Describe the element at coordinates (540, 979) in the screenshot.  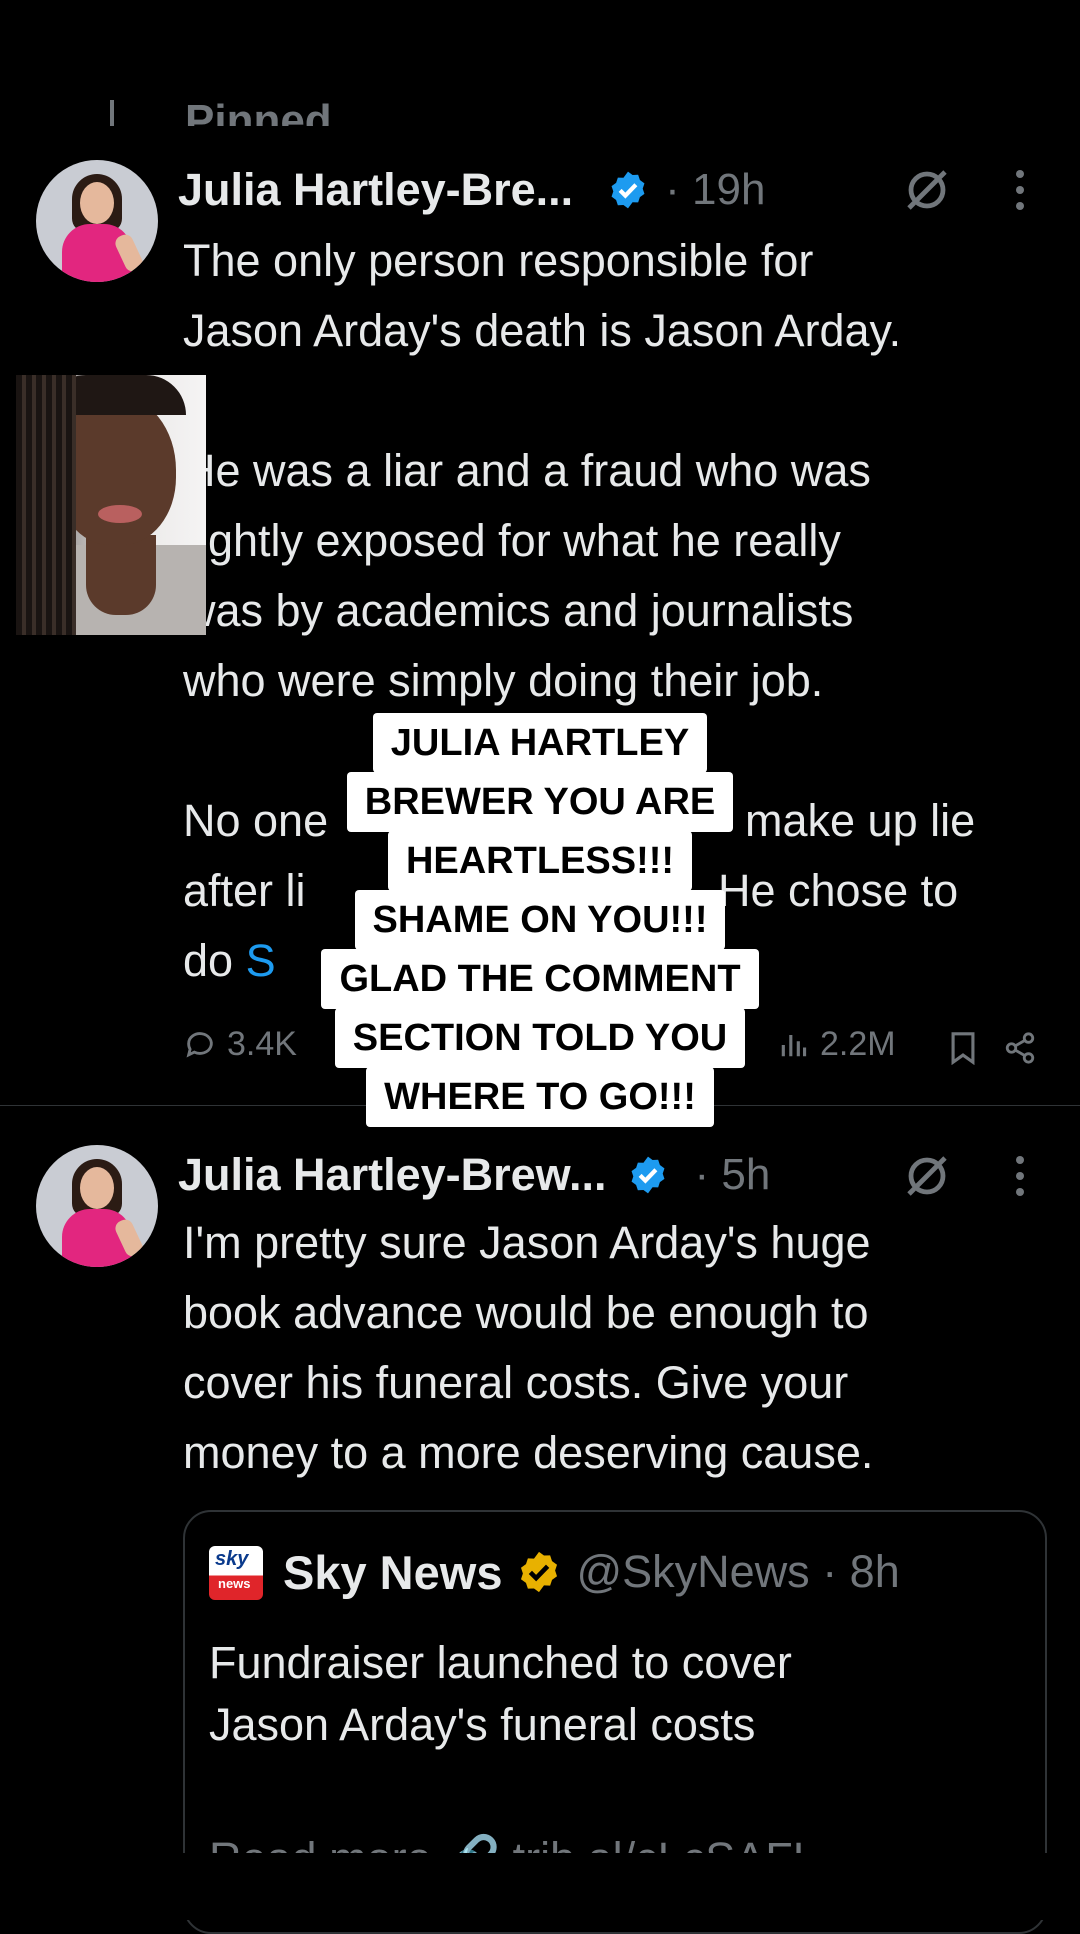
I see `caption-line: GLAD THE COMMENT` at that location.